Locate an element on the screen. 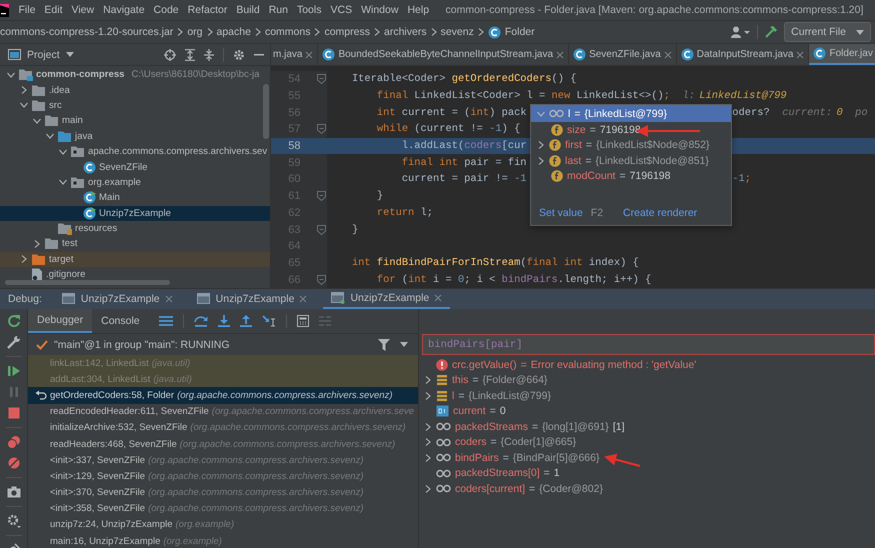 This screenshot has width=875, height=548. tree-item: .gitignore is located at coordinates (135, 274).